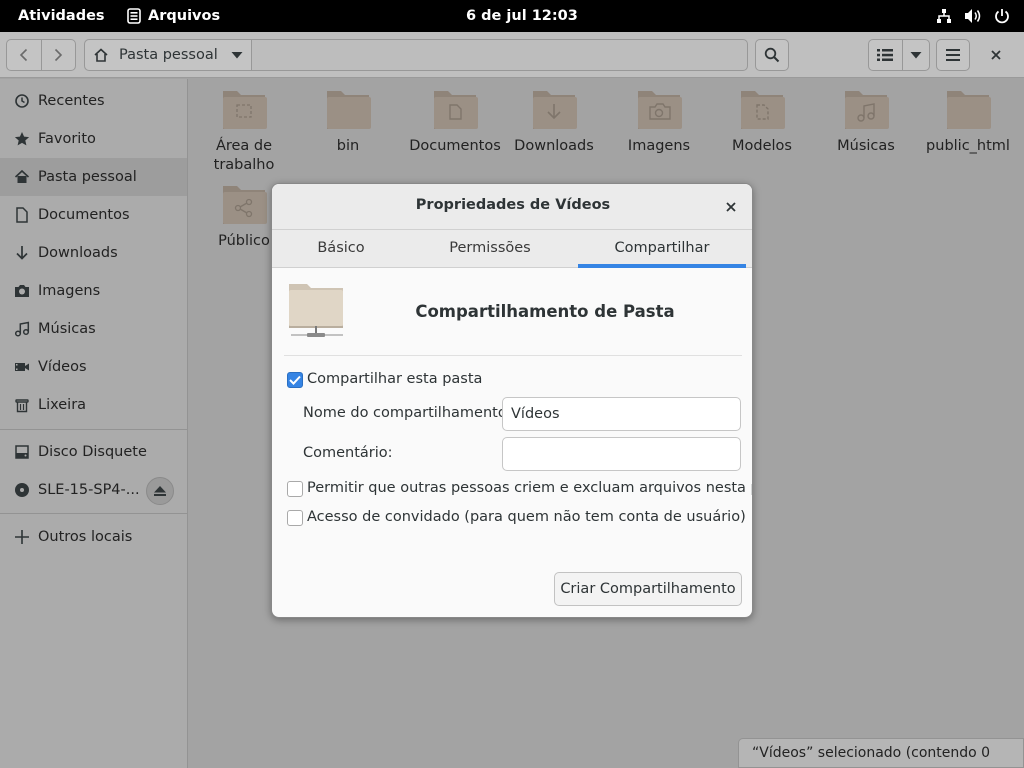  What do you see at coordinates (348, 146) in the screenshot?
I see `file-label: bin` at bounding box center [348, 146].